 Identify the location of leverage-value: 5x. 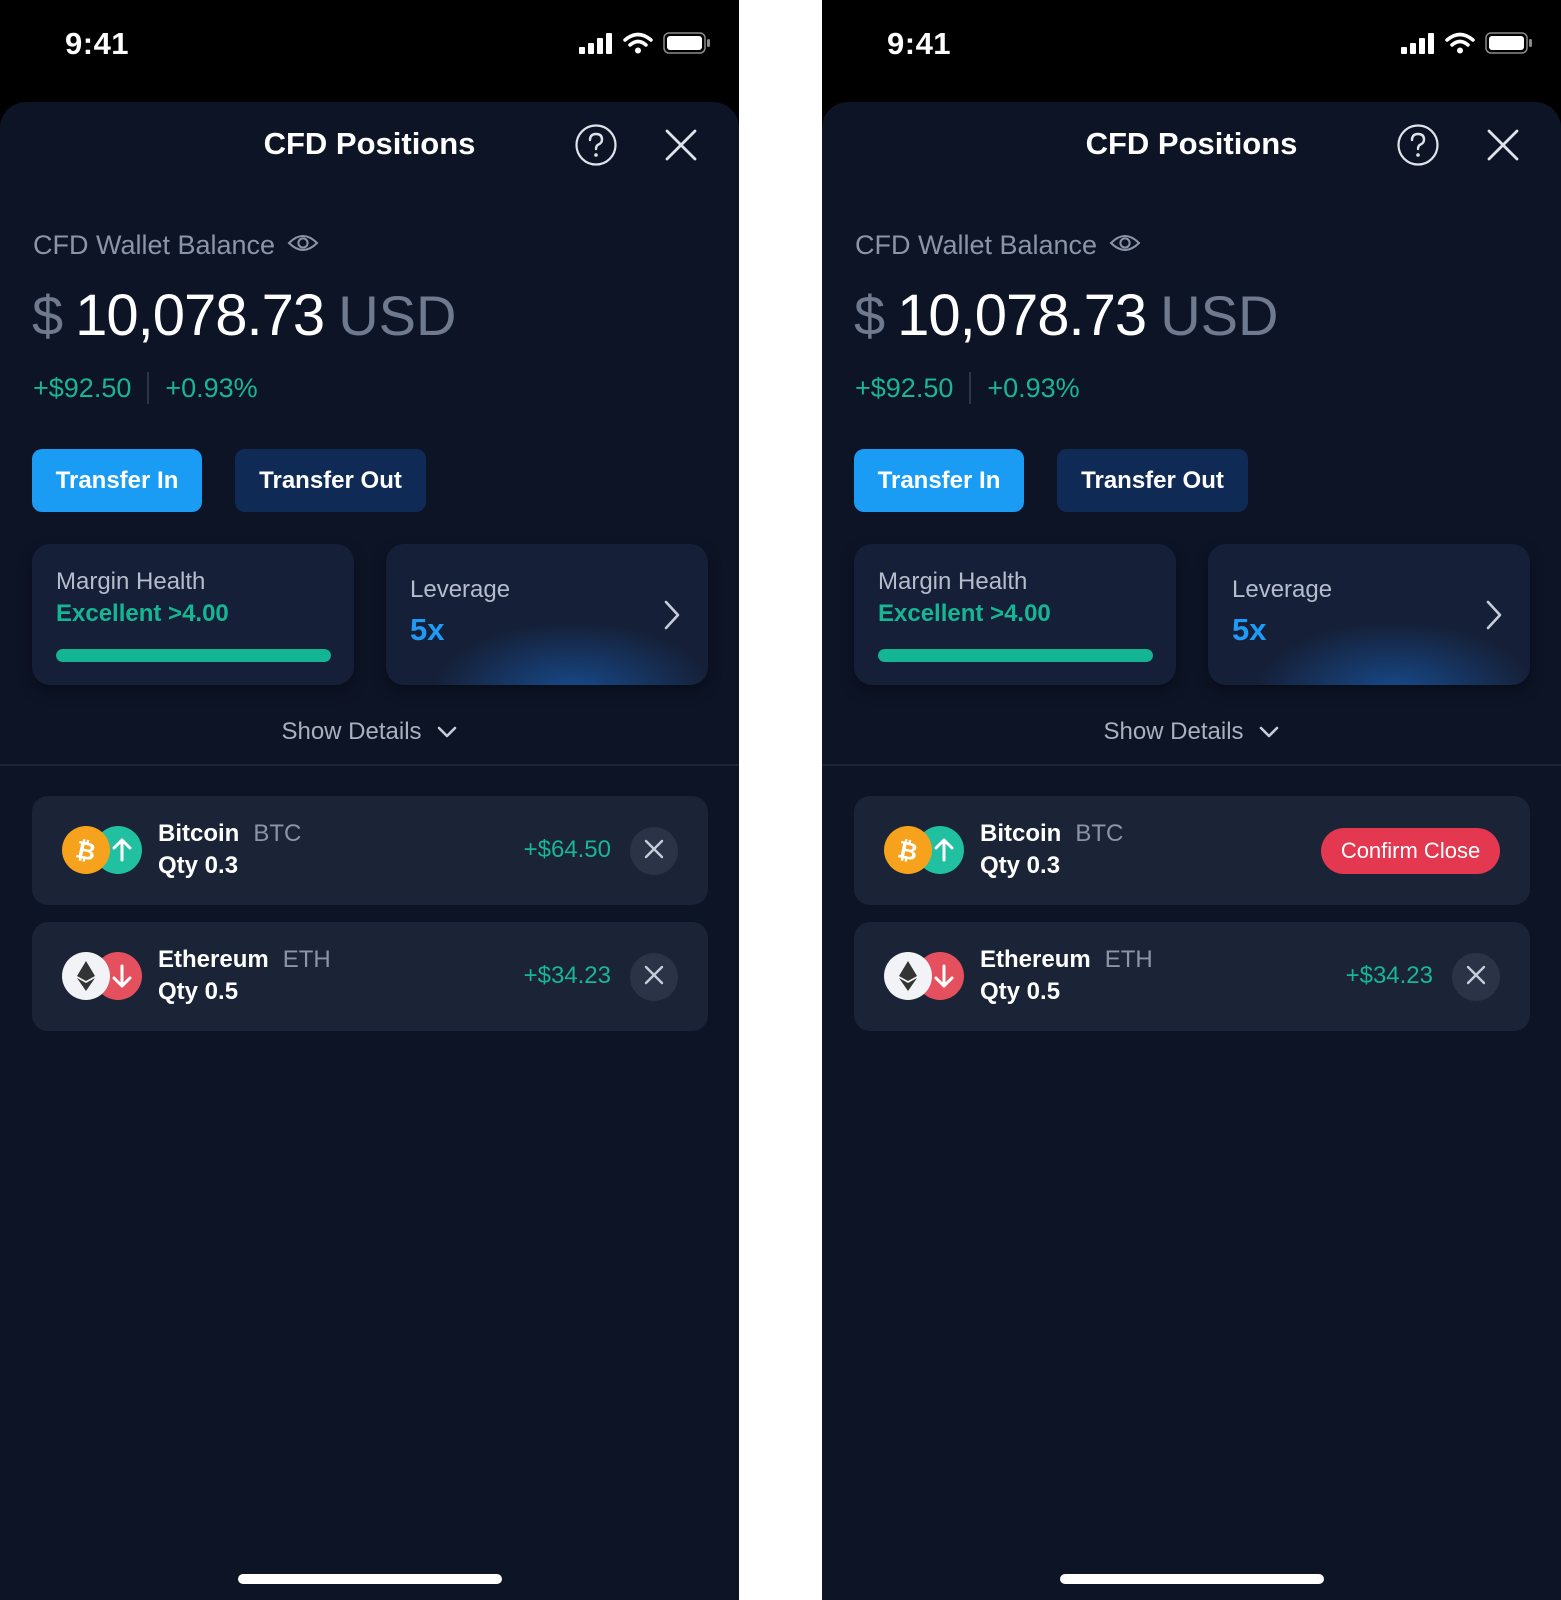
(427, 629).